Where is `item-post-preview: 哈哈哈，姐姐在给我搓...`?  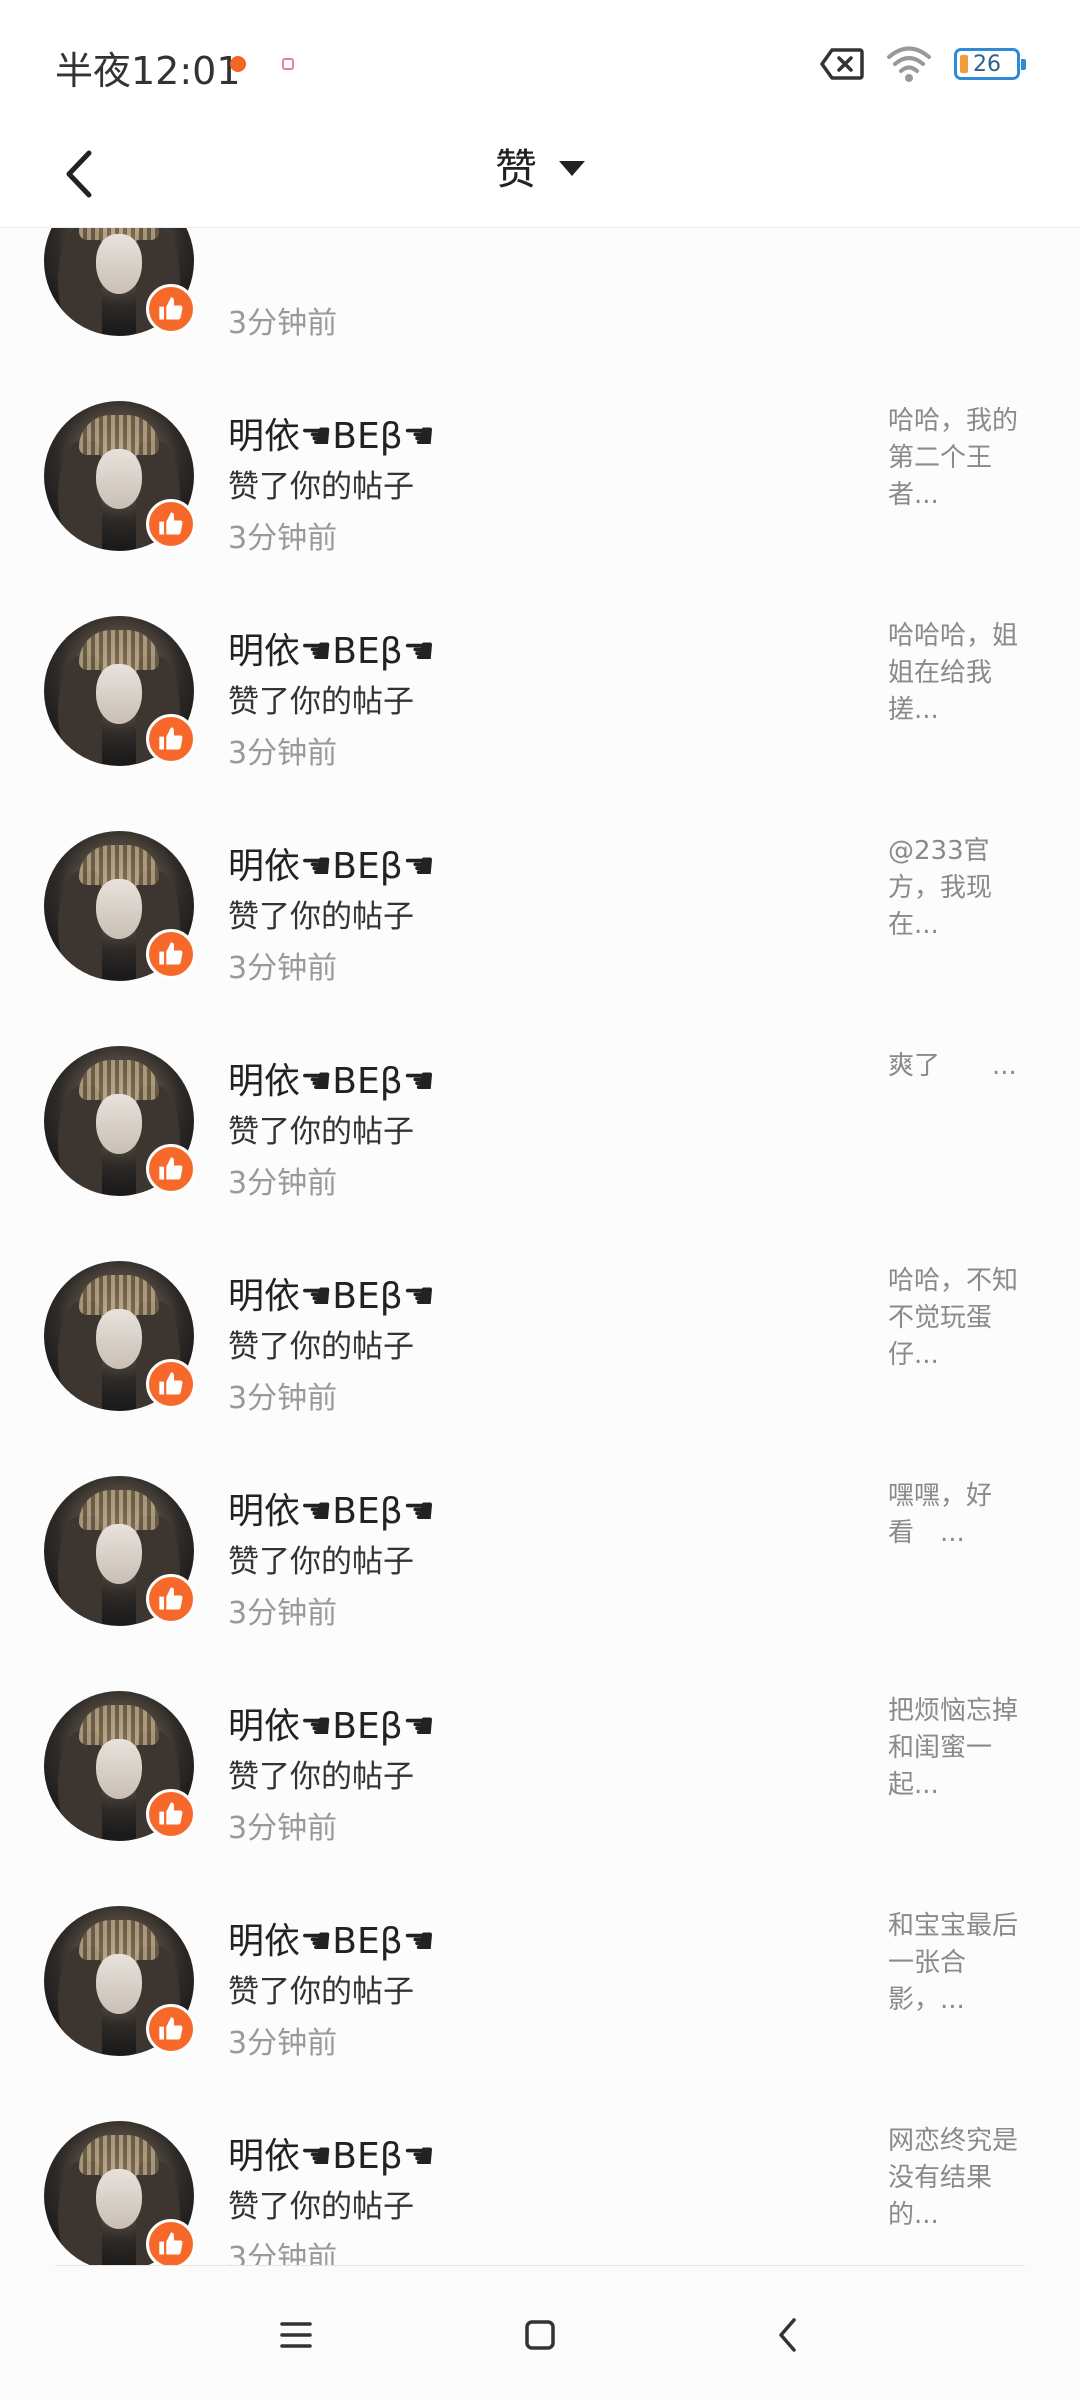
item-post-preview: 哈哈哈，姐姐在给我搓... is located at coordinates (963, 673).